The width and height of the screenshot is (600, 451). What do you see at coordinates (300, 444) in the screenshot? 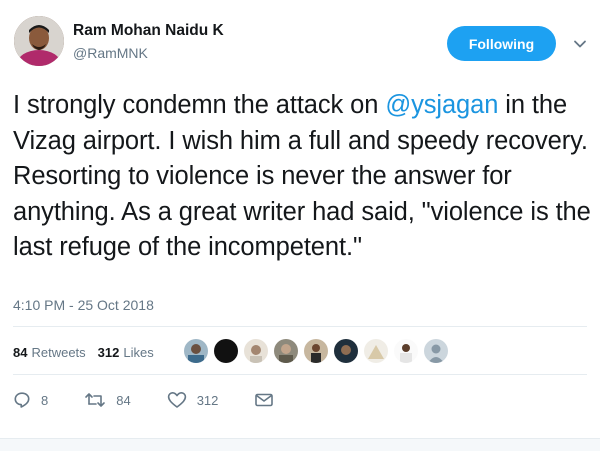
I see `tweet-footer-border` at bounding box center [300, 444].